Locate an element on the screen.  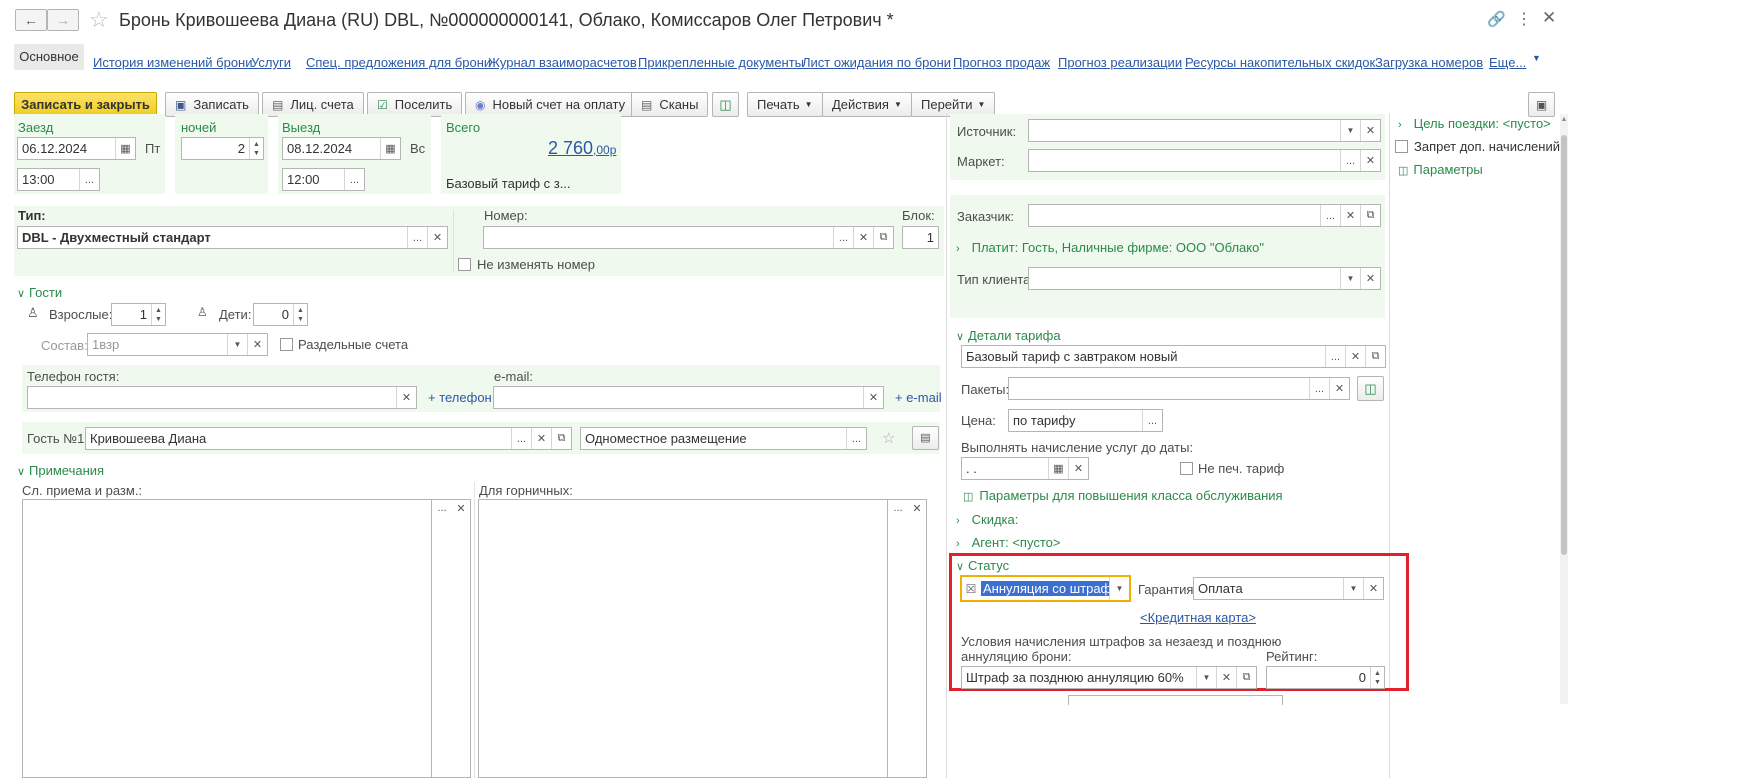
composition-field: 1взр ▼ ✕ is located at coordinates (177, 344).